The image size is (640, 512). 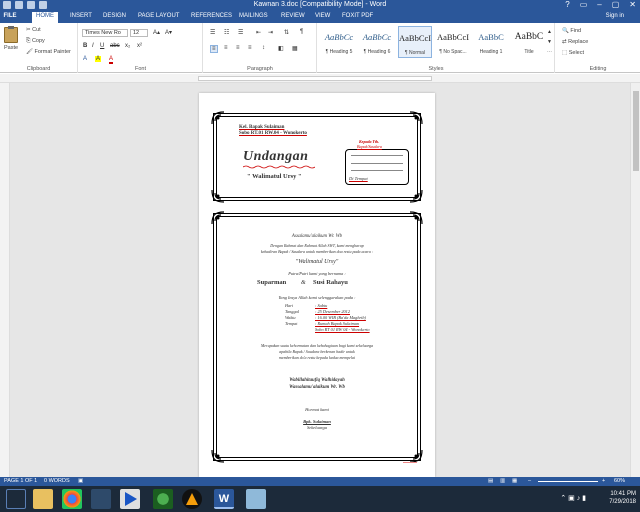 What do you see at coordinates (339, 42) in the screenshot?
I see `style-heading-5: AaBbCc ¶ Heading 5` at bounding box center [339, 42].